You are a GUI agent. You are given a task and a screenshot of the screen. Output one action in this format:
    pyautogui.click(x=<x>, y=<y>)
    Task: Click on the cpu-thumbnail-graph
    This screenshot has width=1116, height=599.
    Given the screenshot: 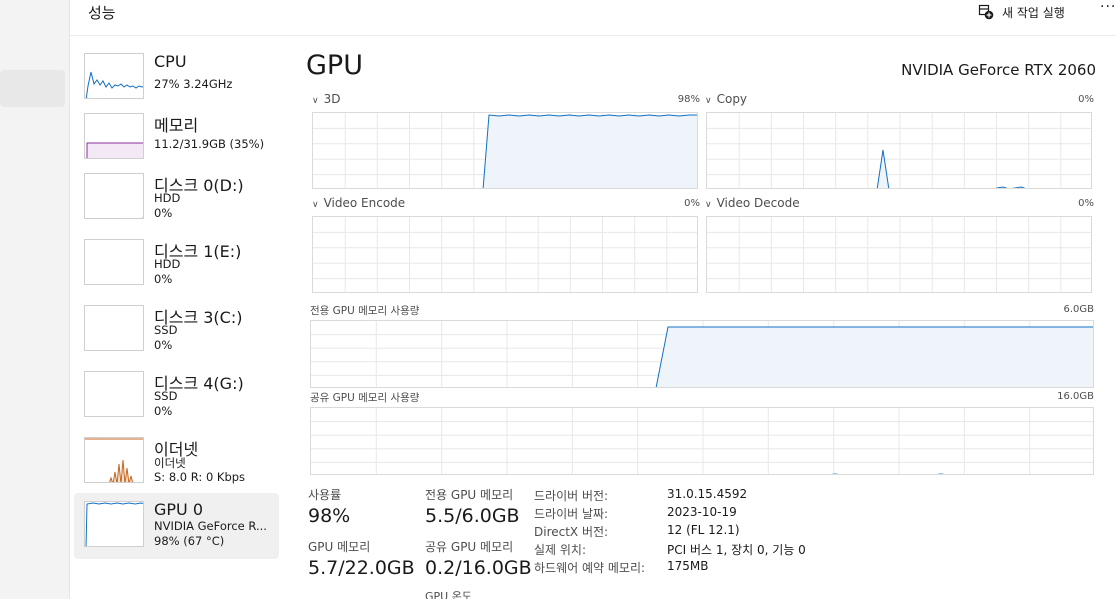 What is the action you would take?
    pyautogui.click(x=114, y=76)
    